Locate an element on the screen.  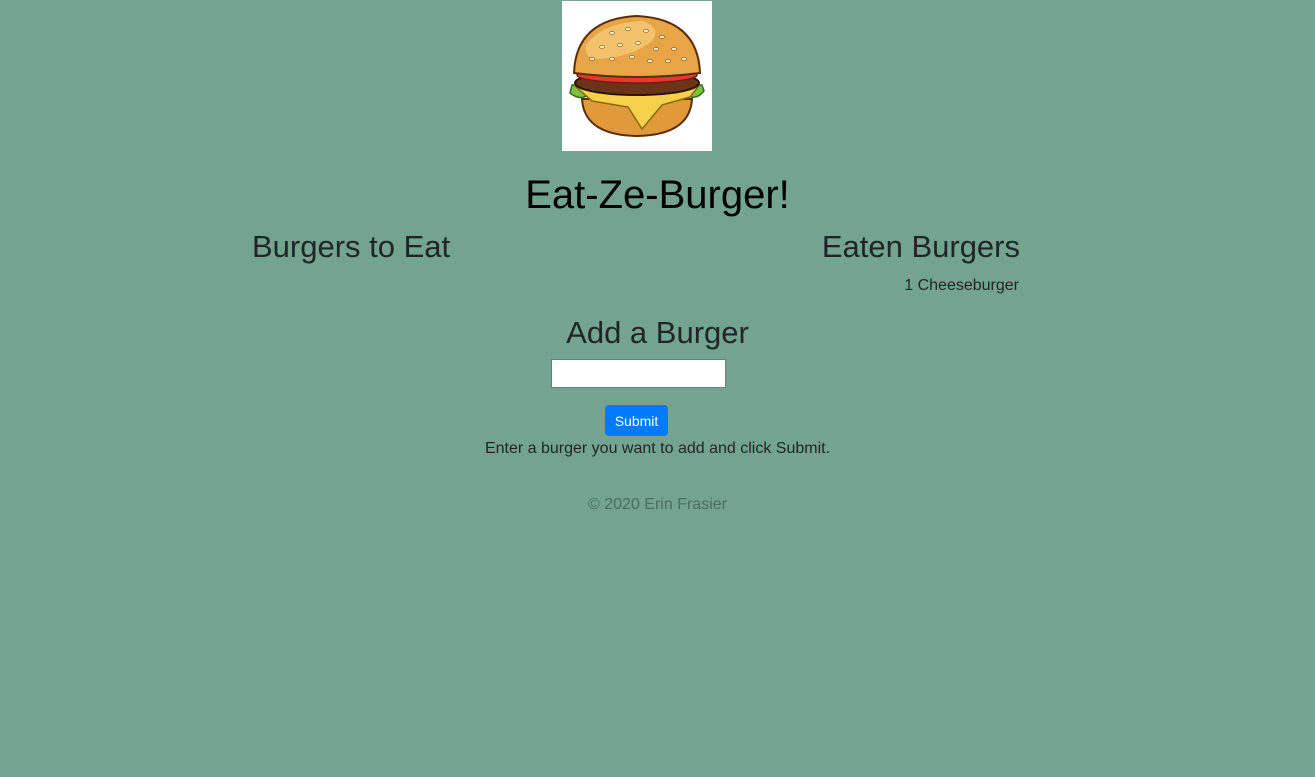
eaten-burgers-heading: Eaten Burgers is located at coordinates (920, 246).